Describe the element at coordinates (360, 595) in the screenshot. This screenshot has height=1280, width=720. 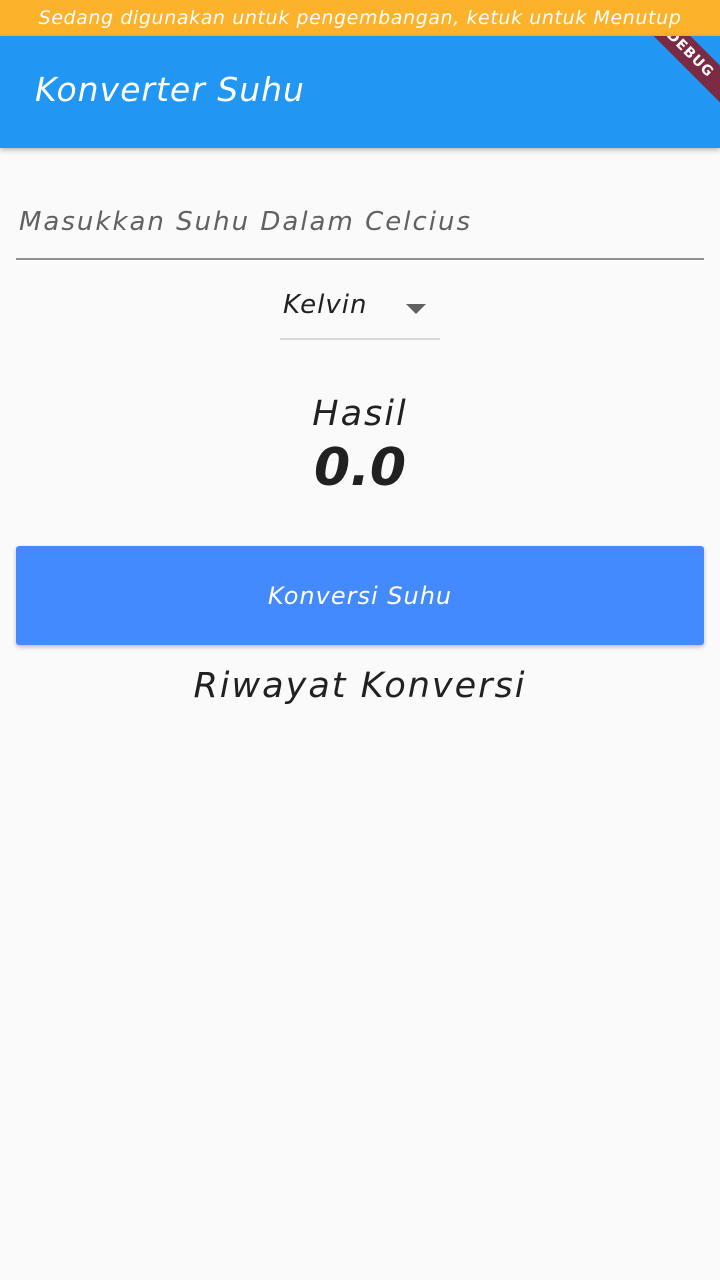
I see `convert-button: Konversi Suhu` at that location.